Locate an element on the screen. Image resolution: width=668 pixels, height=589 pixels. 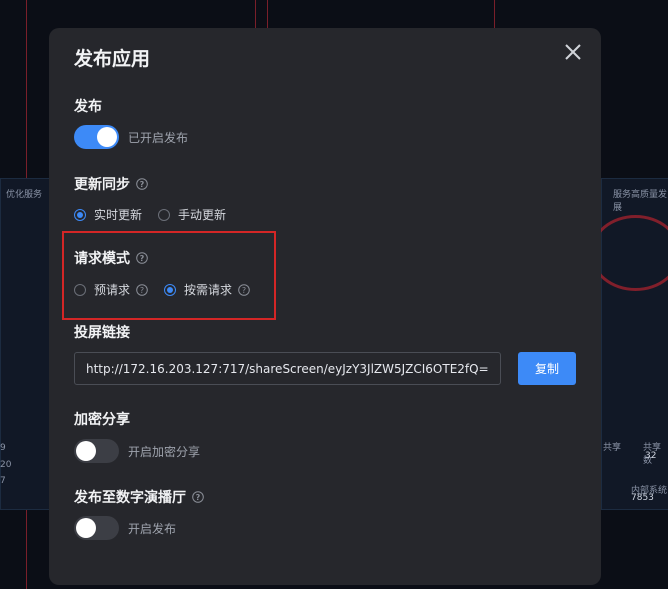
cast-link-input is located at coordinates (287, 368).